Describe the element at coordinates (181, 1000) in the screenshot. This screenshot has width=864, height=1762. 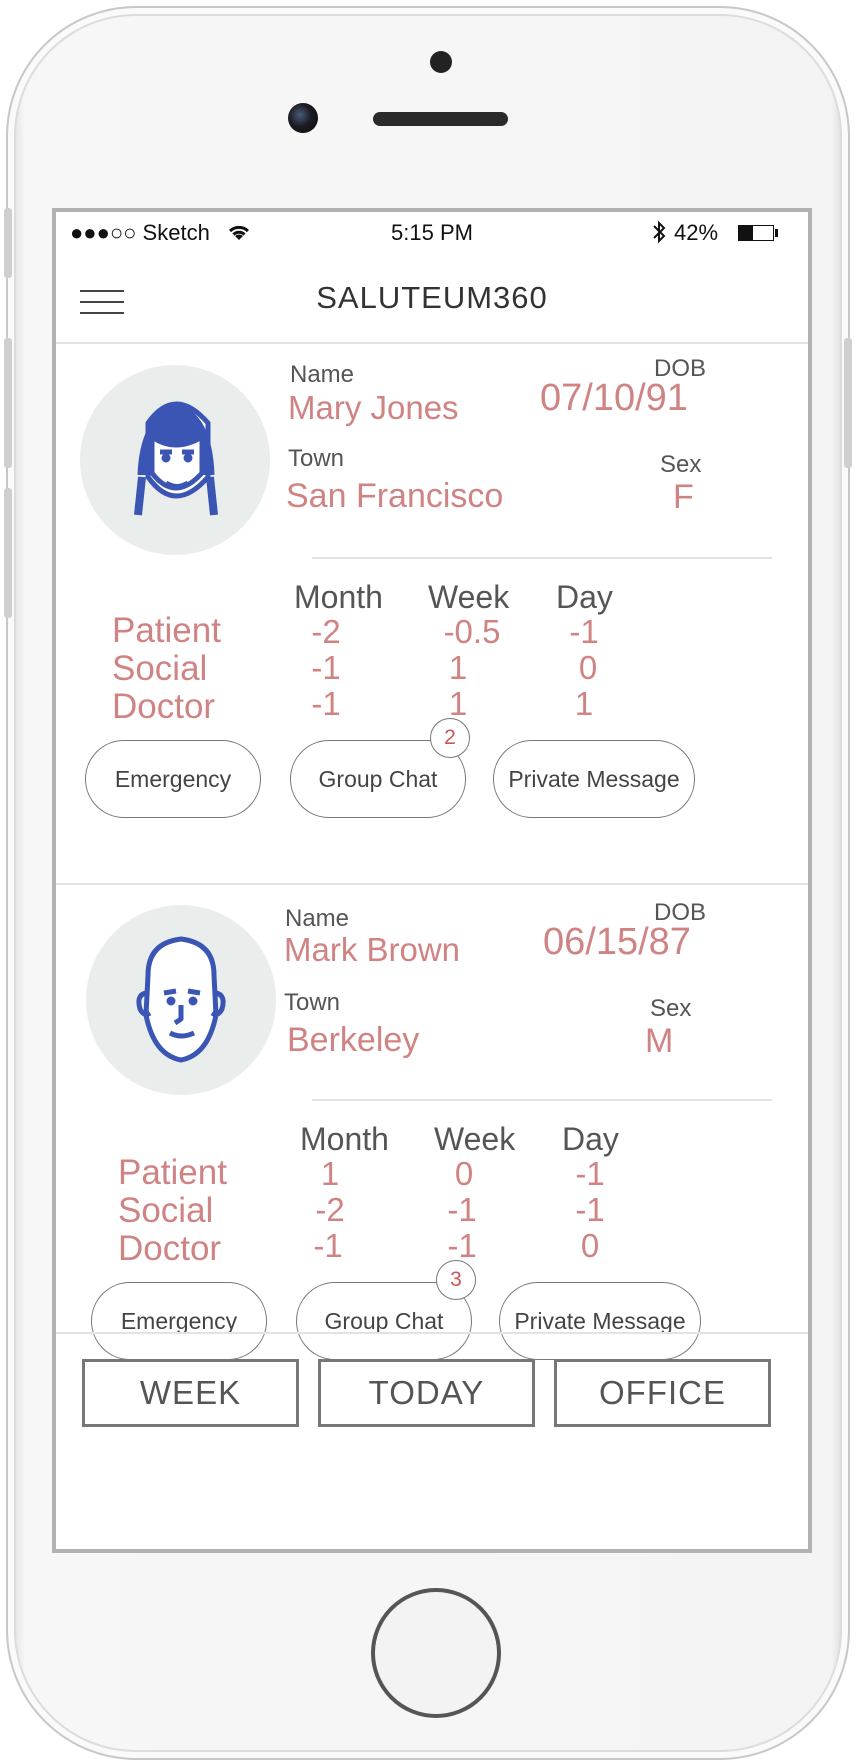
I see `male-avatar-icon` at that location.